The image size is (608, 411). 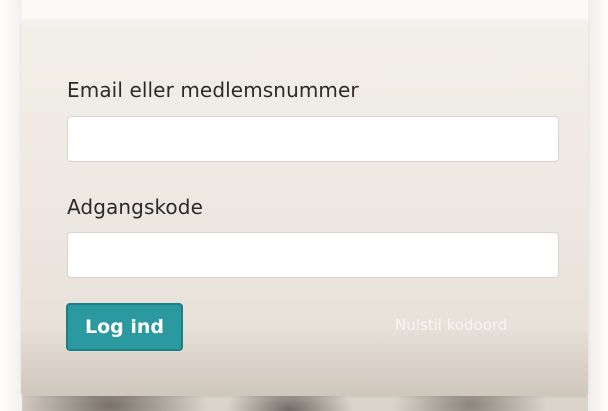 What do you see at coordinates (451, 325) in the screenshot?
I see `reset-password-link: Nulstil kodoord` at bounding box center [451, 325].